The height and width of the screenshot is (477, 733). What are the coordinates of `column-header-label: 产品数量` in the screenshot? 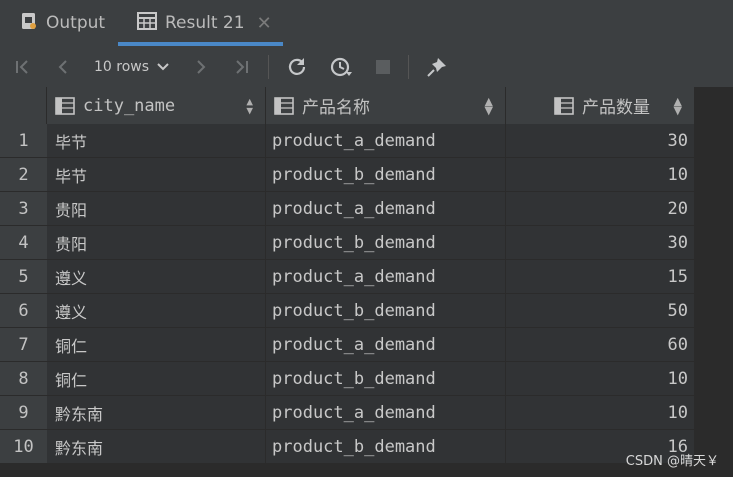 It's located at (616, 108).